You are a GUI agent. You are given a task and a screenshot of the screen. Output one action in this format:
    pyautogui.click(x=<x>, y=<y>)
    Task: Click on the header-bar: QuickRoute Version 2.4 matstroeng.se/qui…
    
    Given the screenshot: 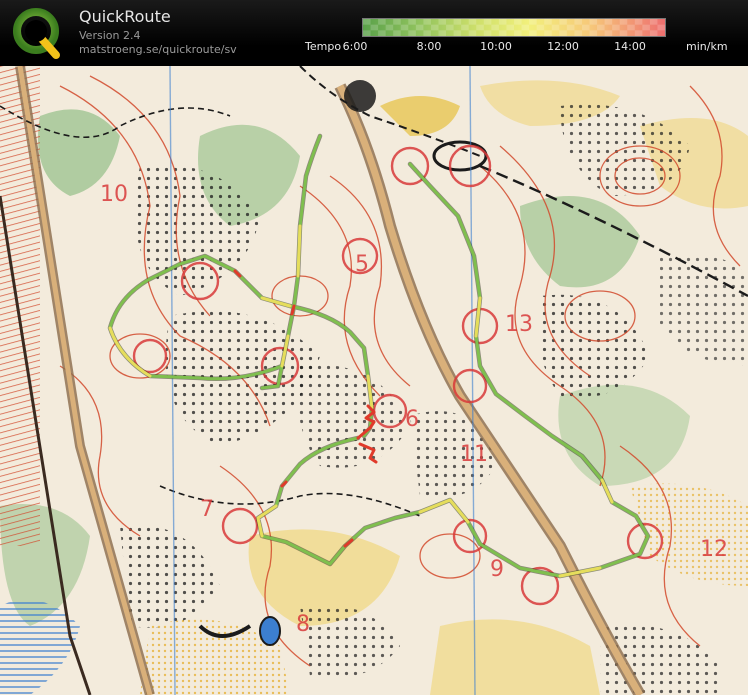 What is the action you would take?
    pyautogui.click(x=374, y=33)
    